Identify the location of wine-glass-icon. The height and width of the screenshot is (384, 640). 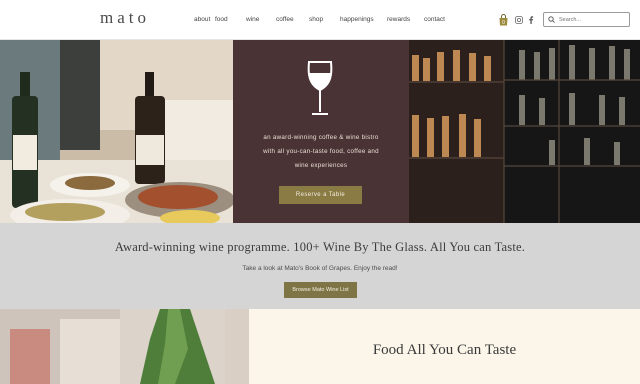
(320, 88).